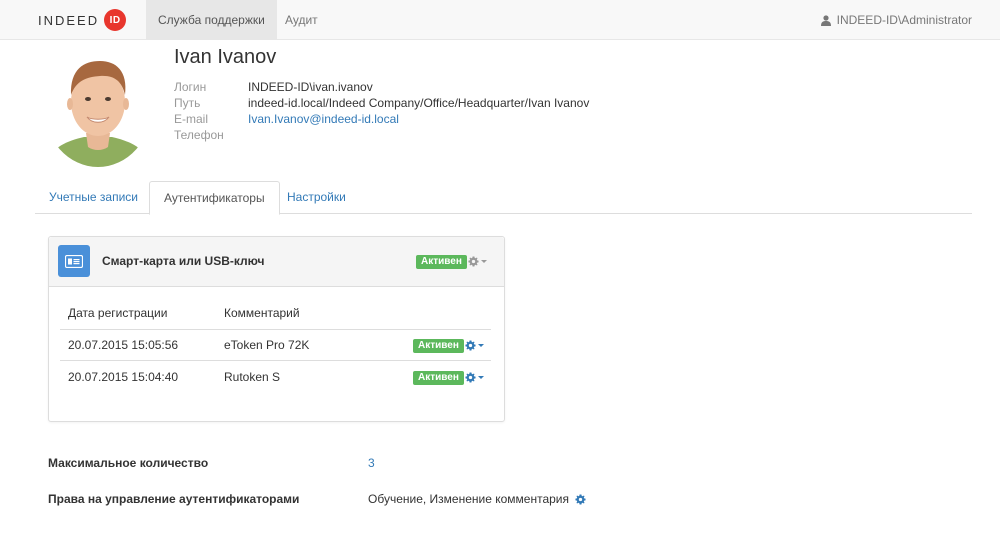 The height and width of the screenshot is (536, 1000). I want to click on rights-value-row: Обучение, Изменение комментария, so click(477, 499).